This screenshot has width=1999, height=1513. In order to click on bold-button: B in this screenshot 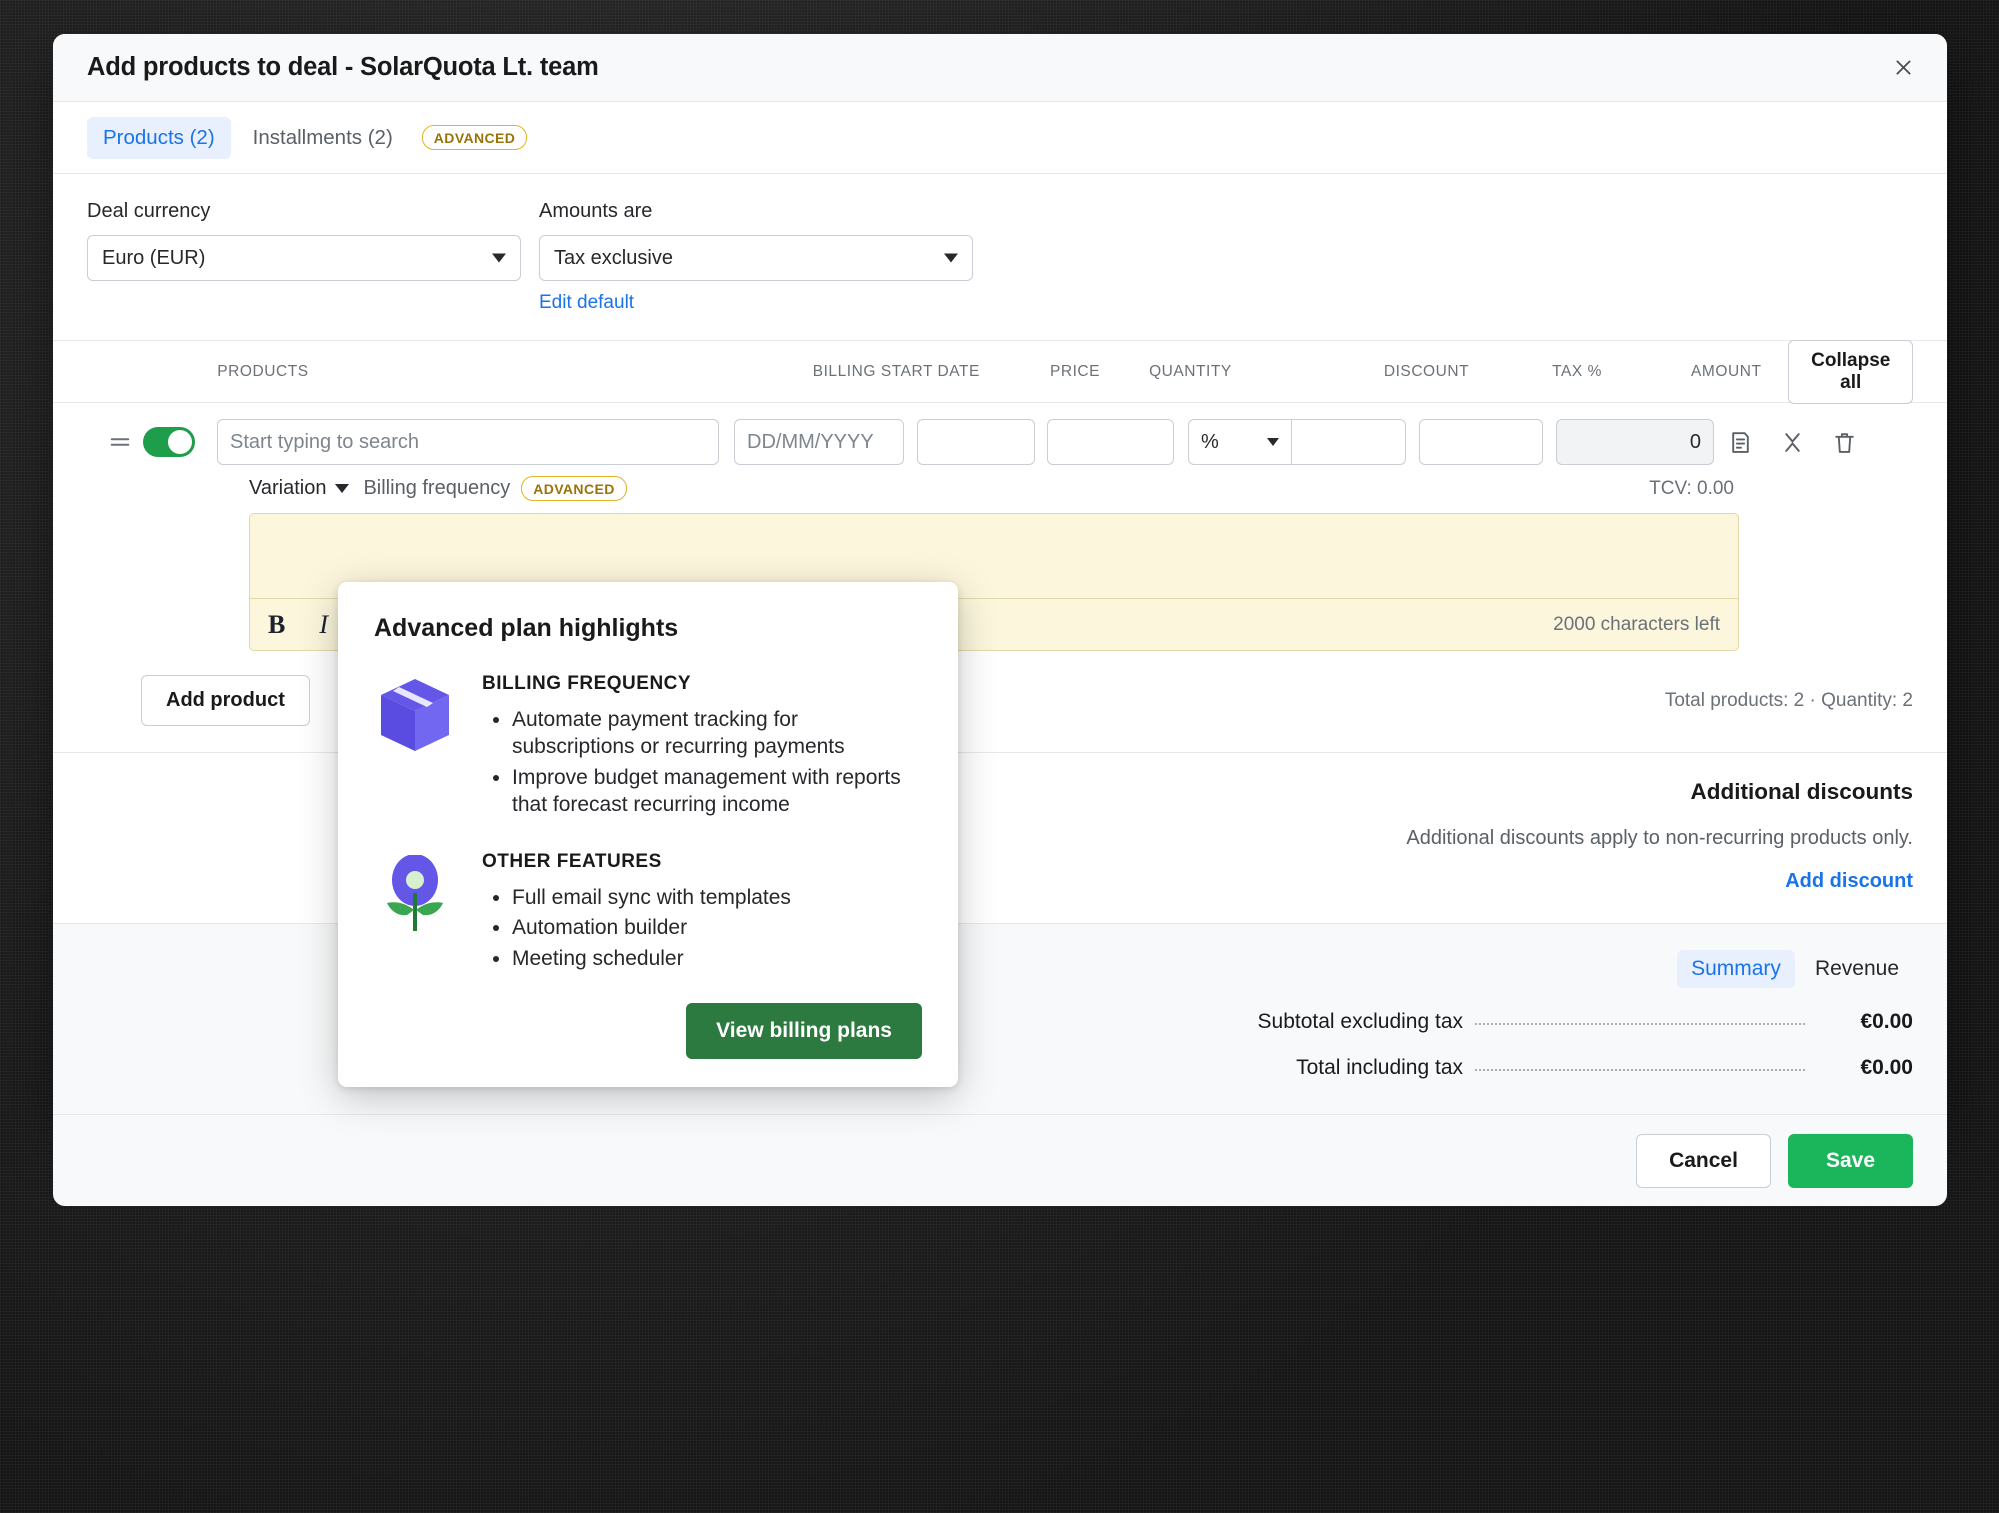, I will do `click(276, 625)`.